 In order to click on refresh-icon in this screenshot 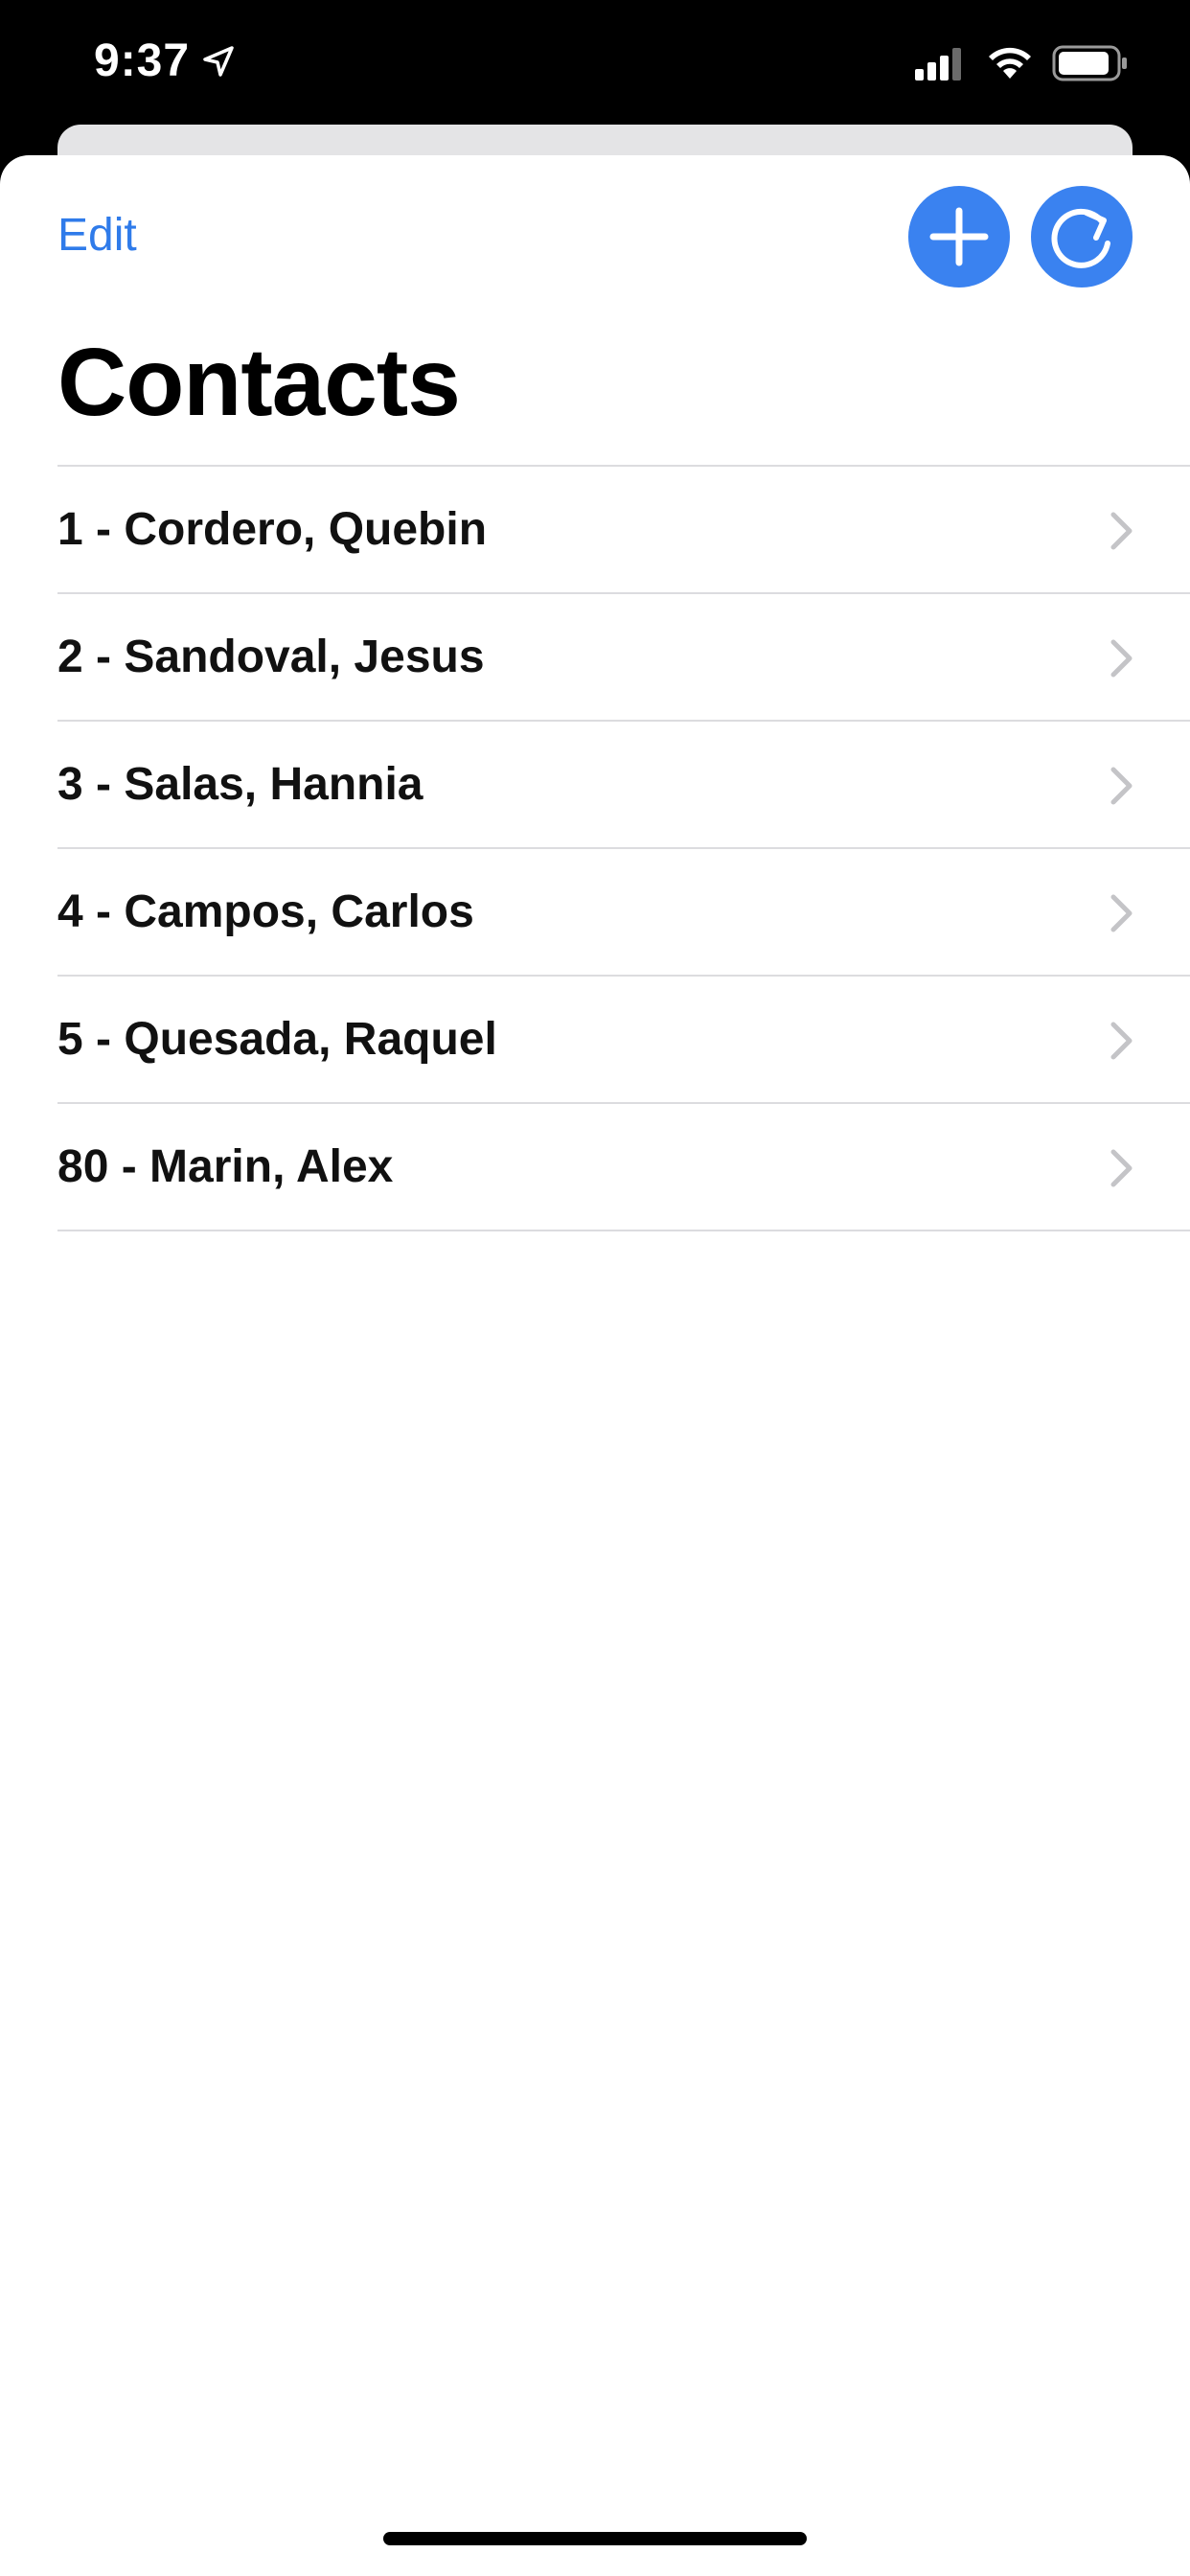, I will do `click(1080, 238)`.